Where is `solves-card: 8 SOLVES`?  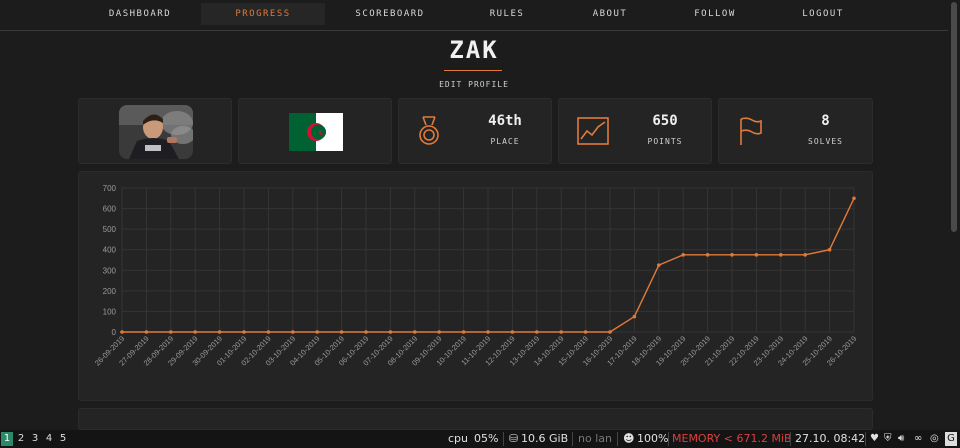 solves-card: 8 SOLVES is located at coordinates (795, 131).